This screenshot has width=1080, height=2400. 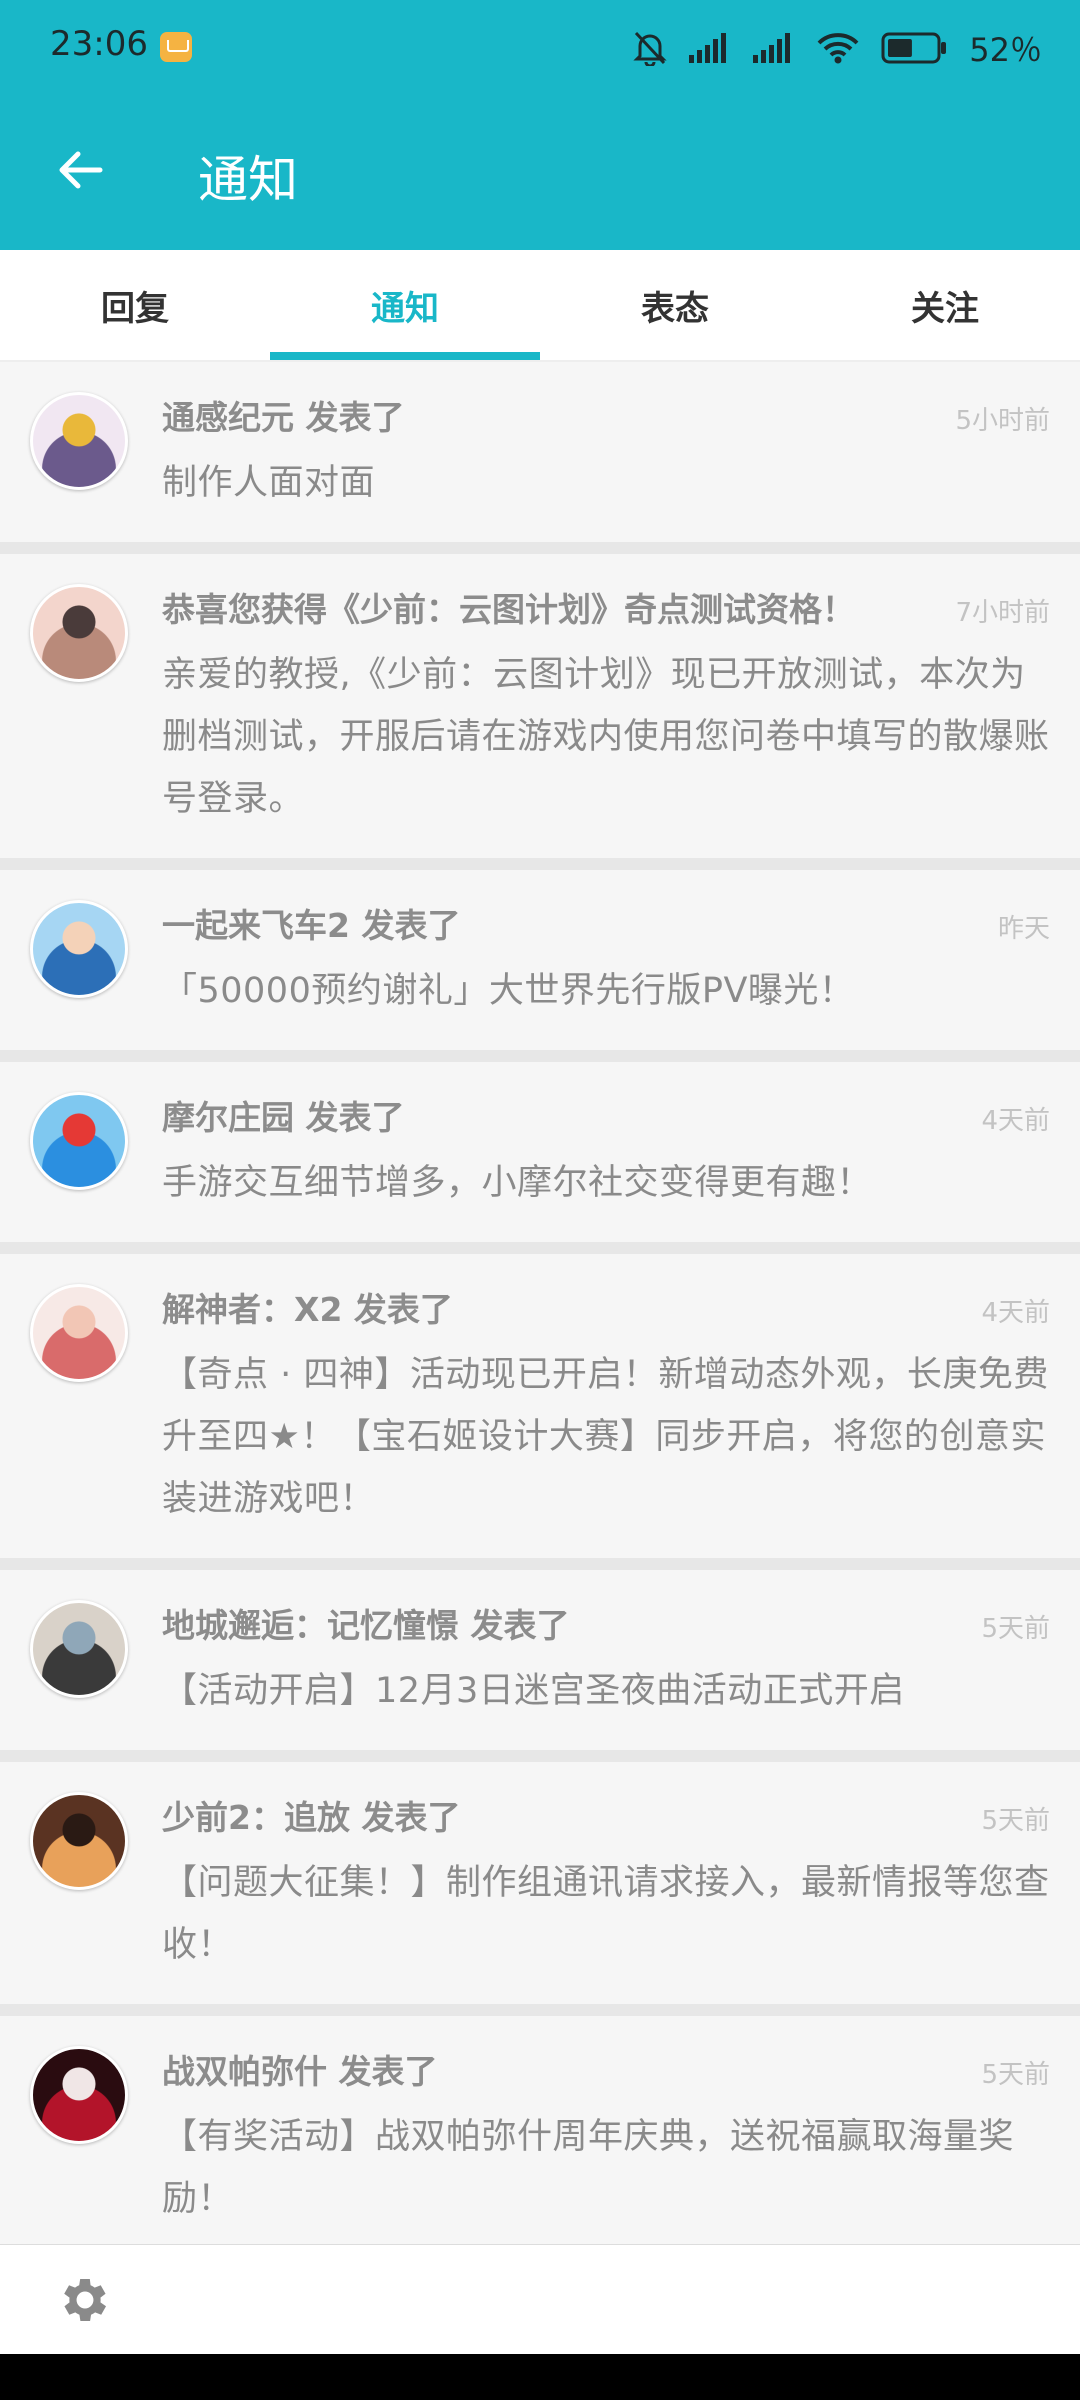 I want to click on tab-3: 关注, so click(x=945, y=305).